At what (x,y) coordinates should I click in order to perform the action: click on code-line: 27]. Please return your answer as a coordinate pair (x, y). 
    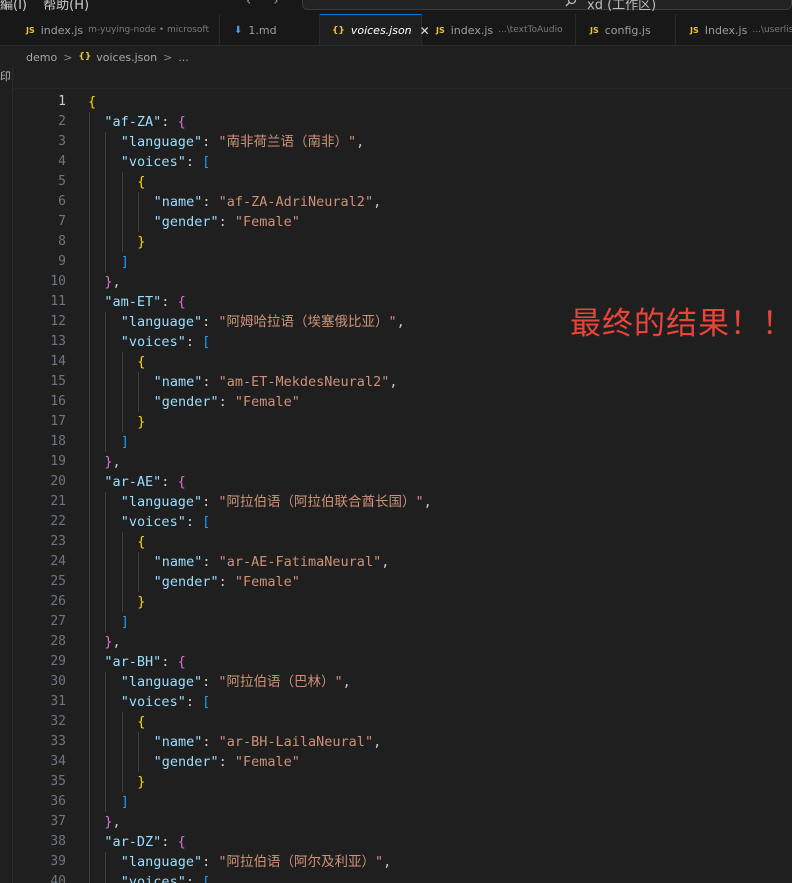
    Looking at the image, I should click on (396, 622).